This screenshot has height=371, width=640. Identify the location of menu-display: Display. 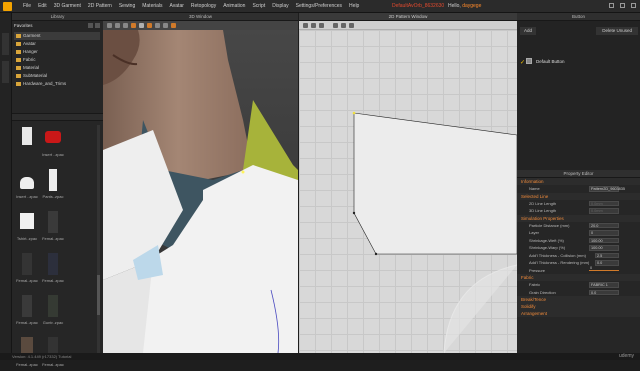
(280, 6).